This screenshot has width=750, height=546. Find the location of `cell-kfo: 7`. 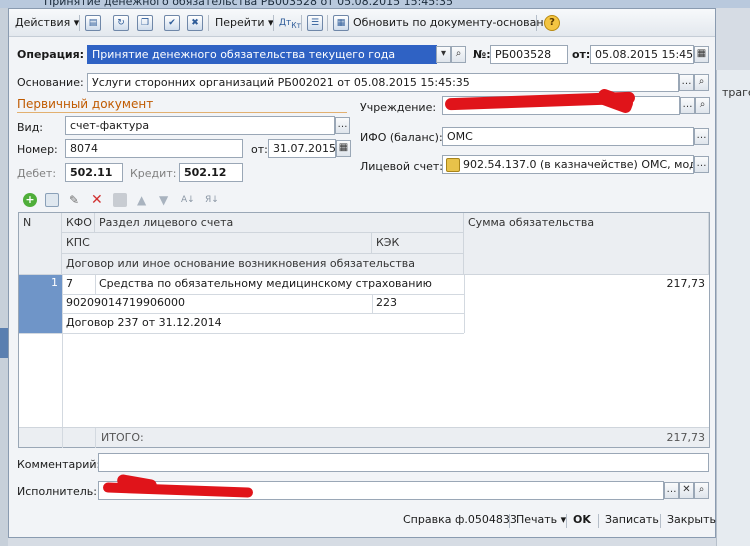

cell-kfo: 7 is located at coordinates (69, 284).